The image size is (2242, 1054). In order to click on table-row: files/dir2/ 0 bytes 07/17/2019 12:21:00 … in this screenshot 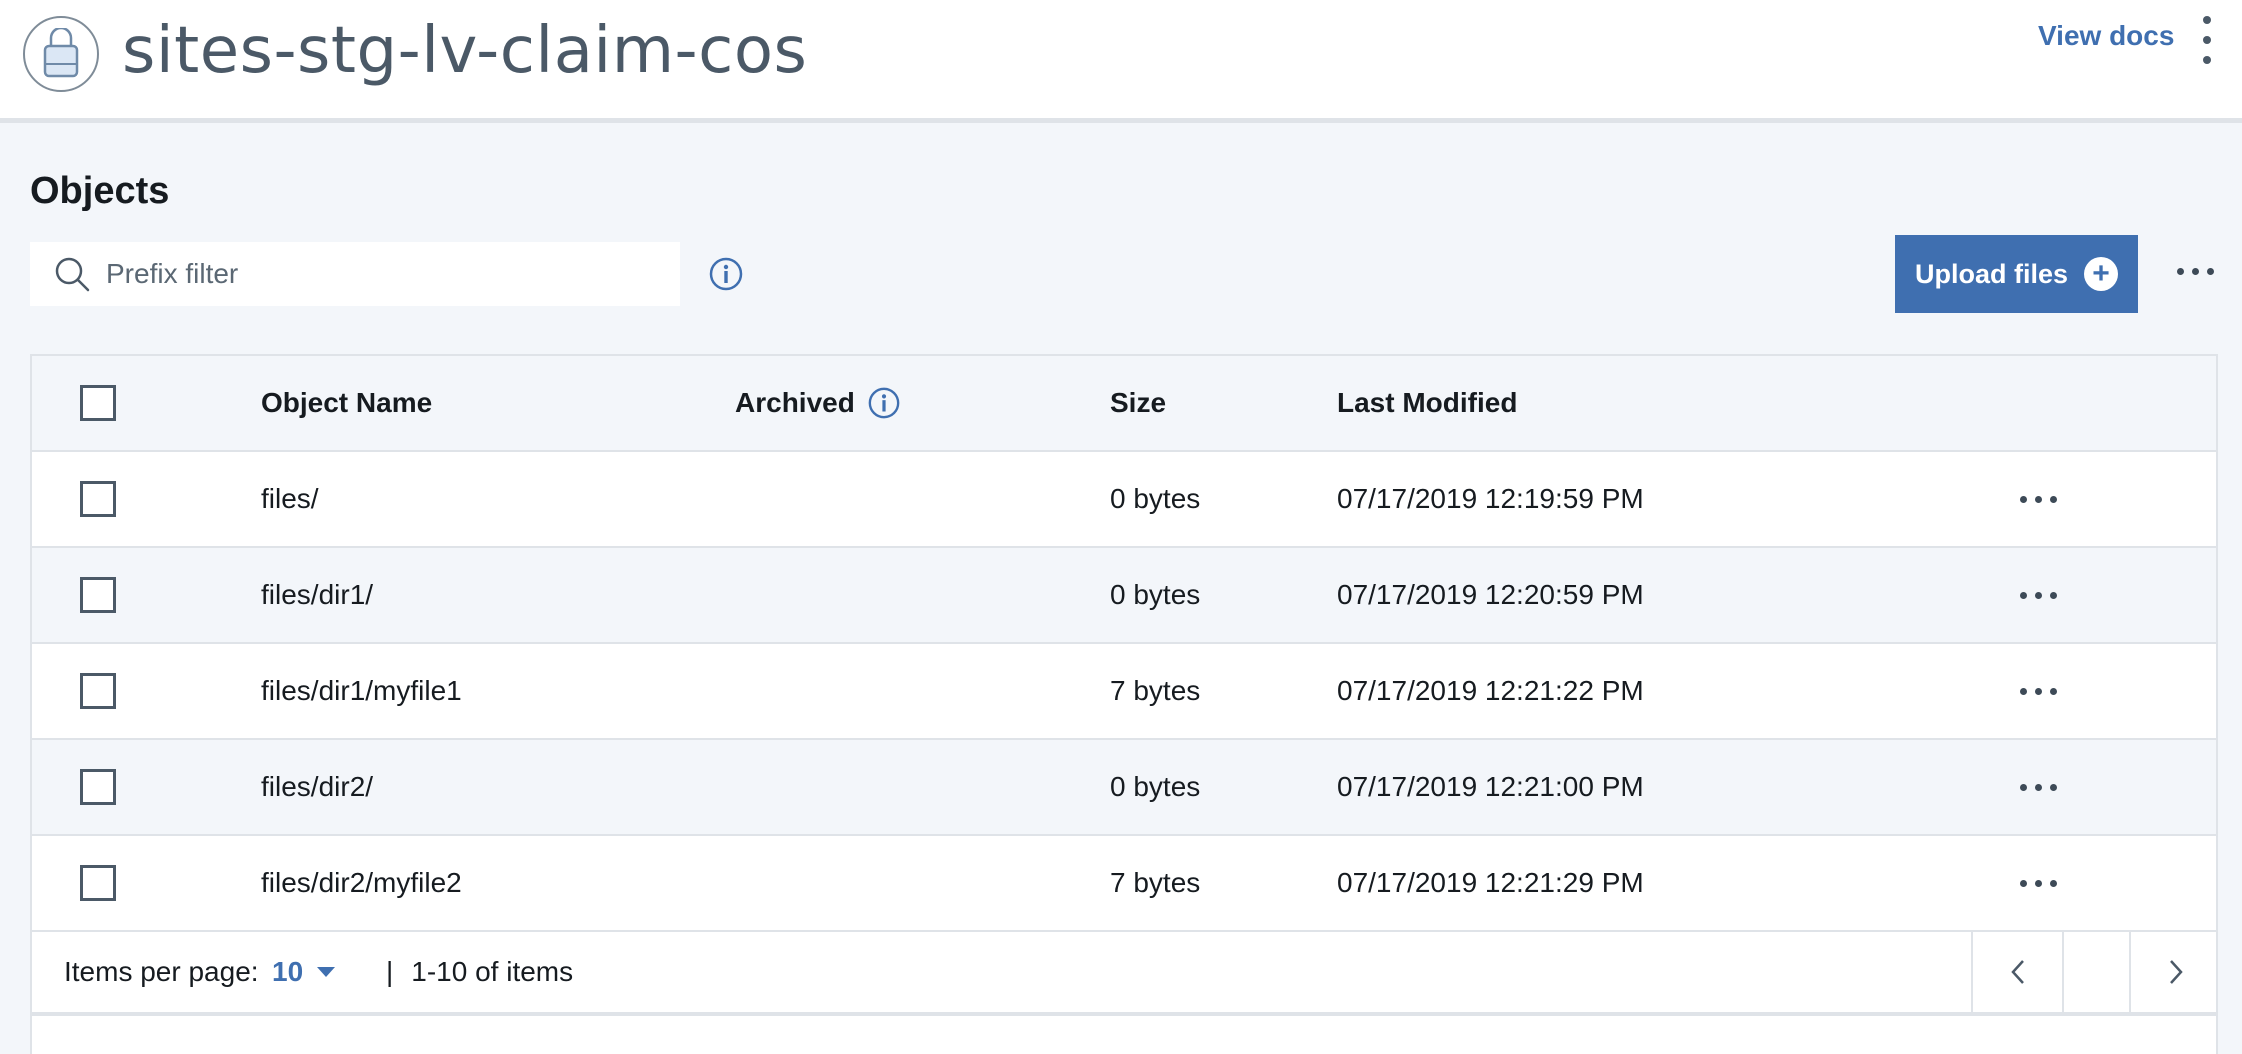, I will do `click(1124, 788)`.